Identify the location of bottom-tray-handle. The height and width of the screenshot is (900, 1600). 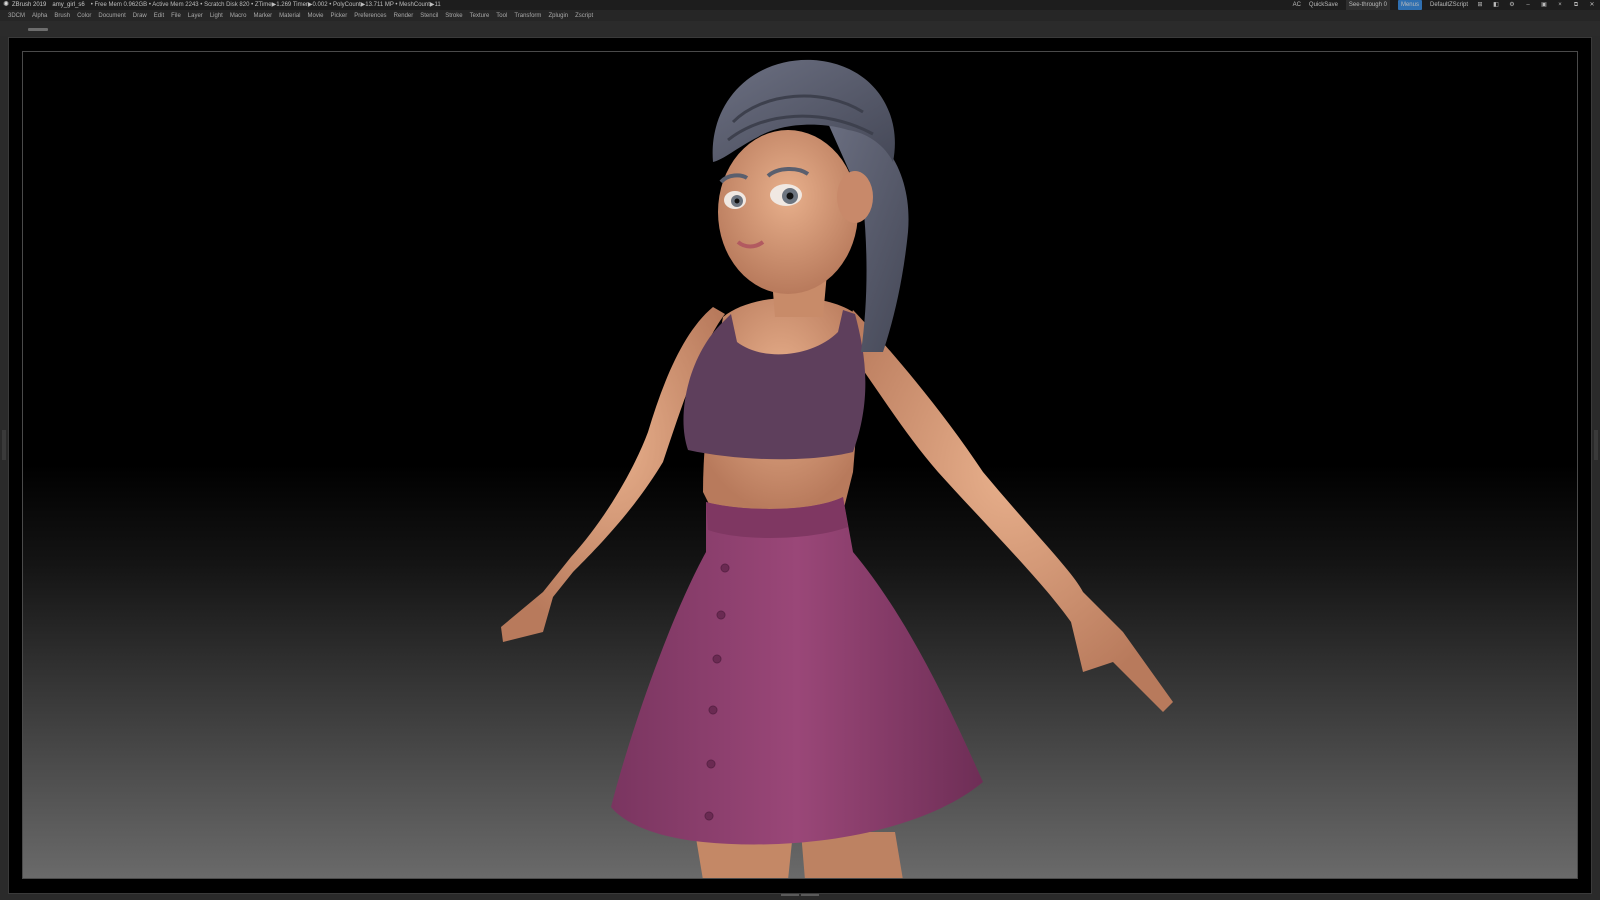
(800, 896).